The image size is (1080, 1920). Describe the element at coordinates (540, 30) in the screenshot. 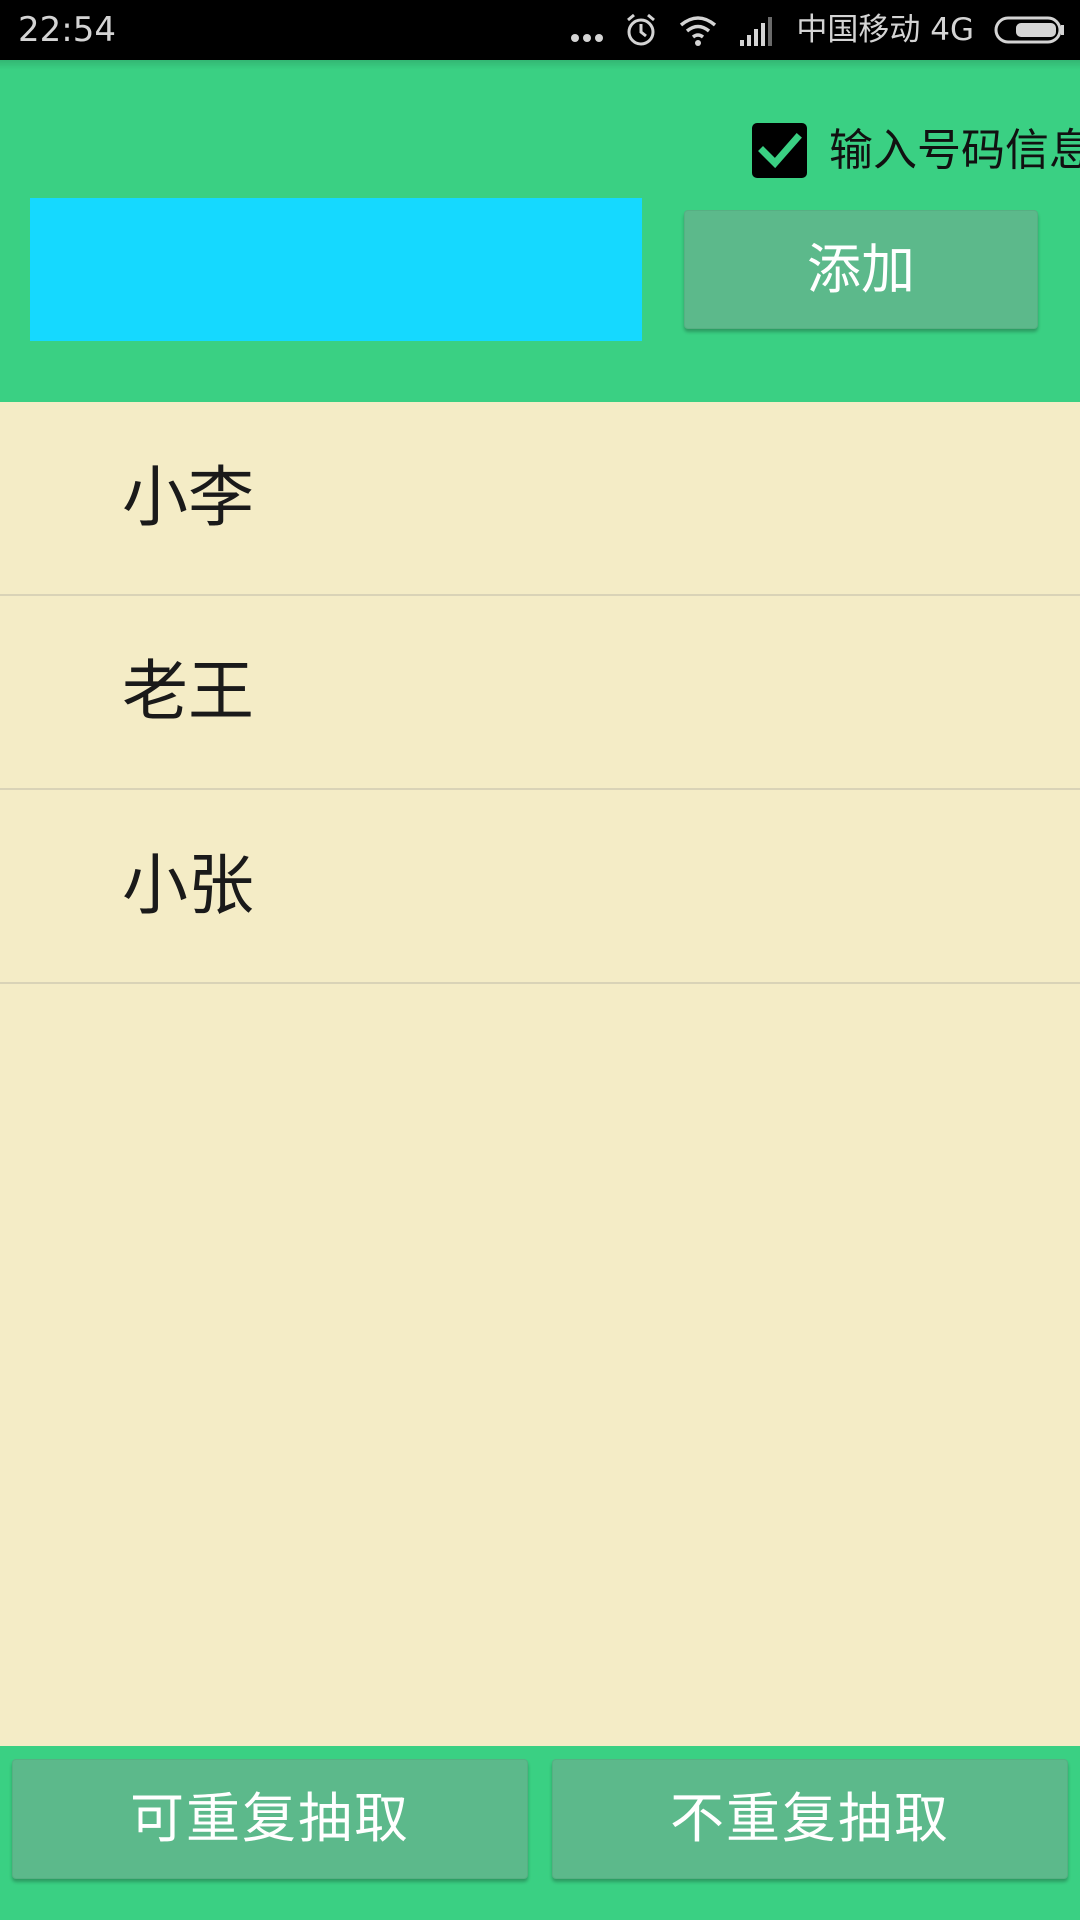

I see `status-bar: 22:54 中国移动 4G` at that location.